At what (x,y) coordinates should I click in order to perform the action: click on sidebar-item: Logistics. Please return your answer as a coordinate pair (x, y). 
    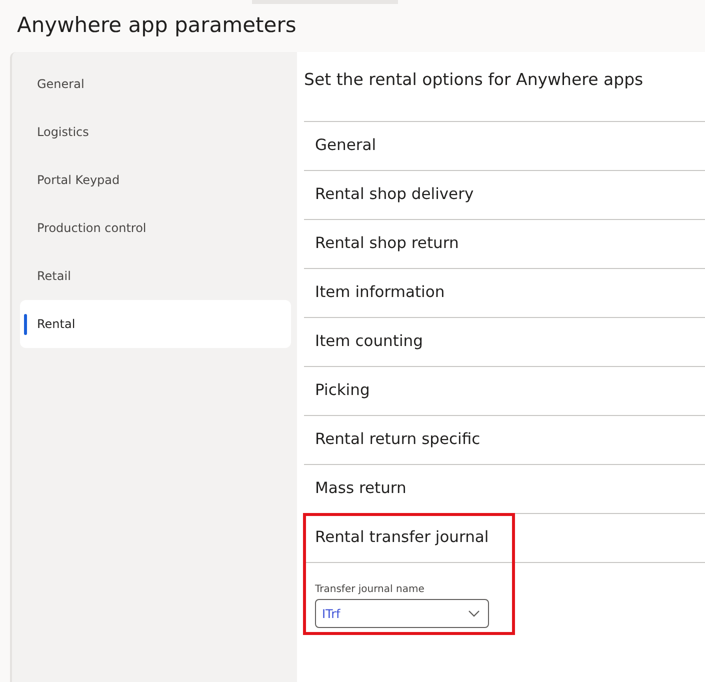
    Looking at the image, I should click on (155, 132).